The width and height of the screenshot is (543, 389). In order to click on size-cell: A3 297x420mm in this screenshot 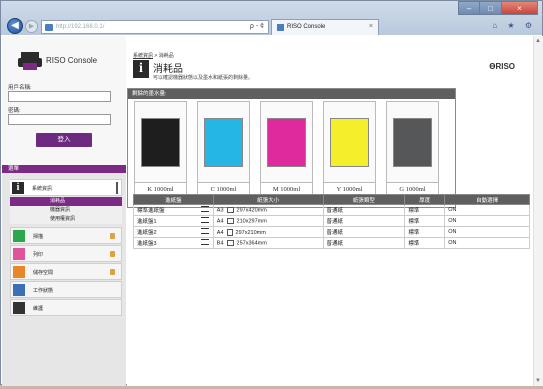, I will do `click(268, 210)`.